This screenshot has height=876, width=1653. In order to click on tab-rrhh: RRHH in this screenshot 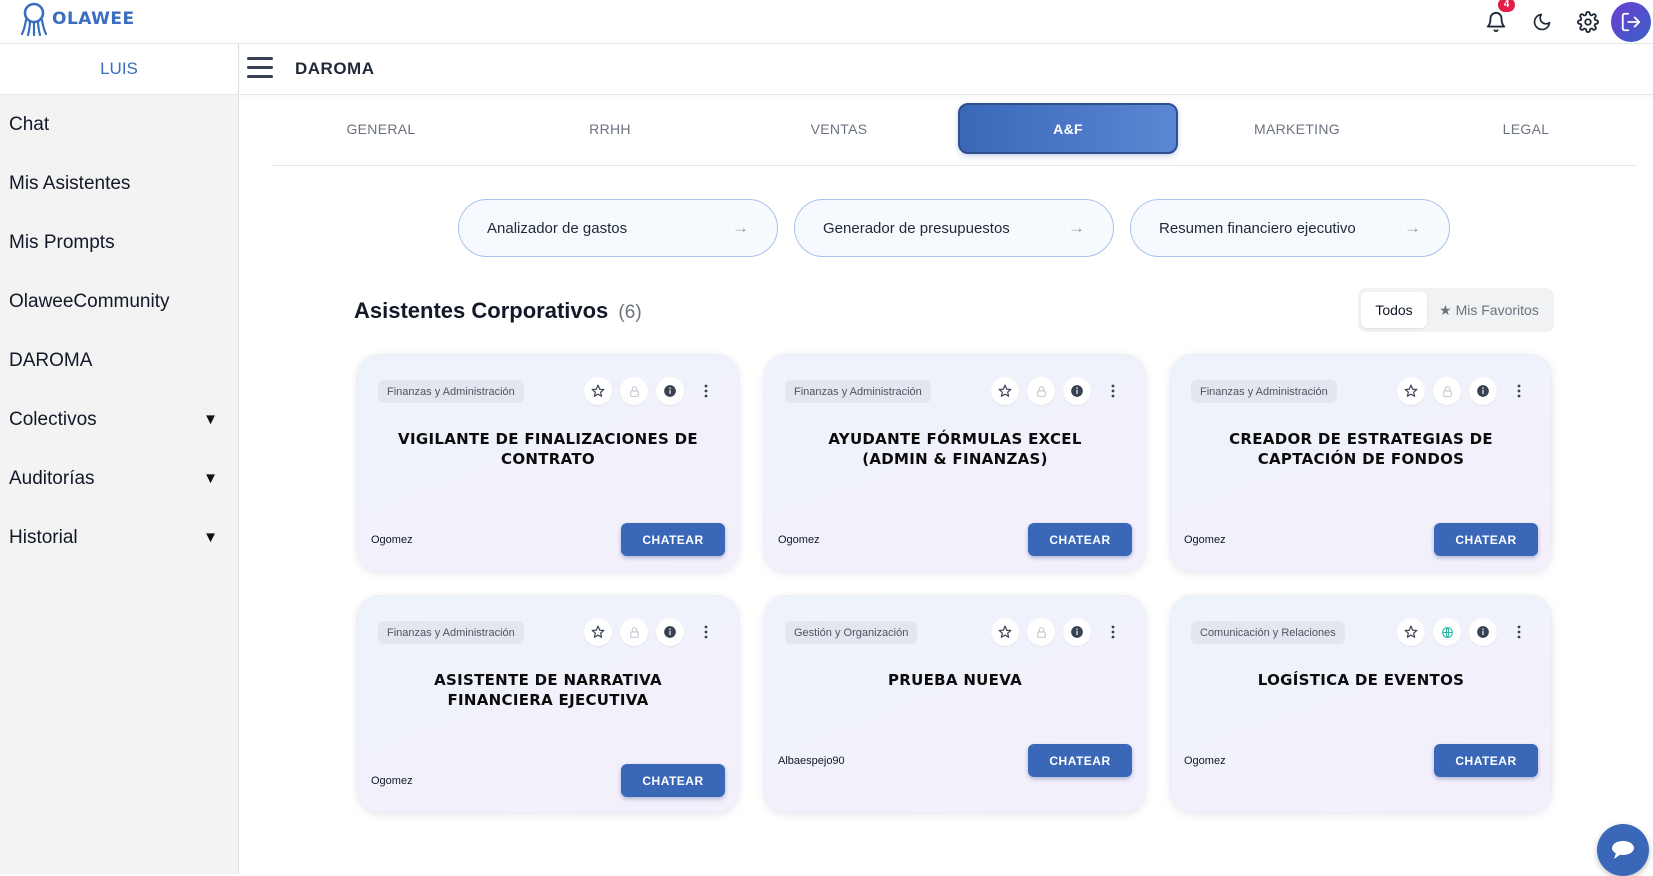, I will do `click(610, 128)`.